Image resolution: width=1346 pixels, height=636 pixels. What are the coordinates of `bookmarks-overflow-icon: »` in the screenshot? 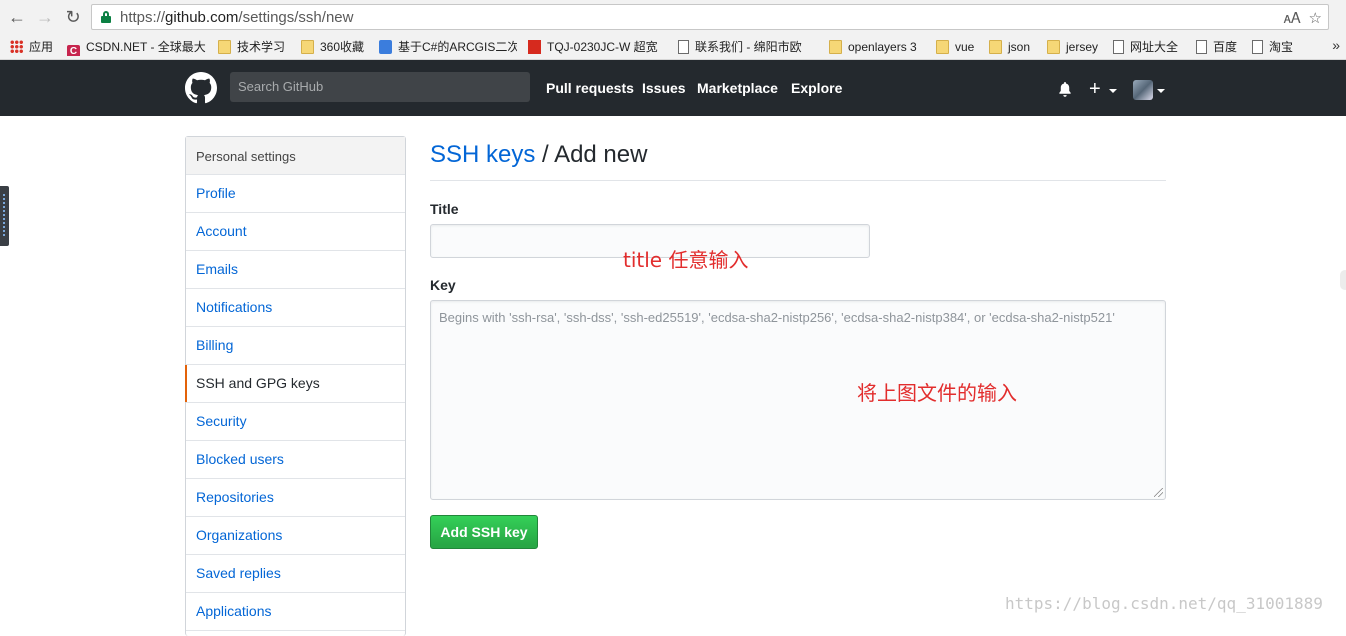 It's located at (1336, 45).